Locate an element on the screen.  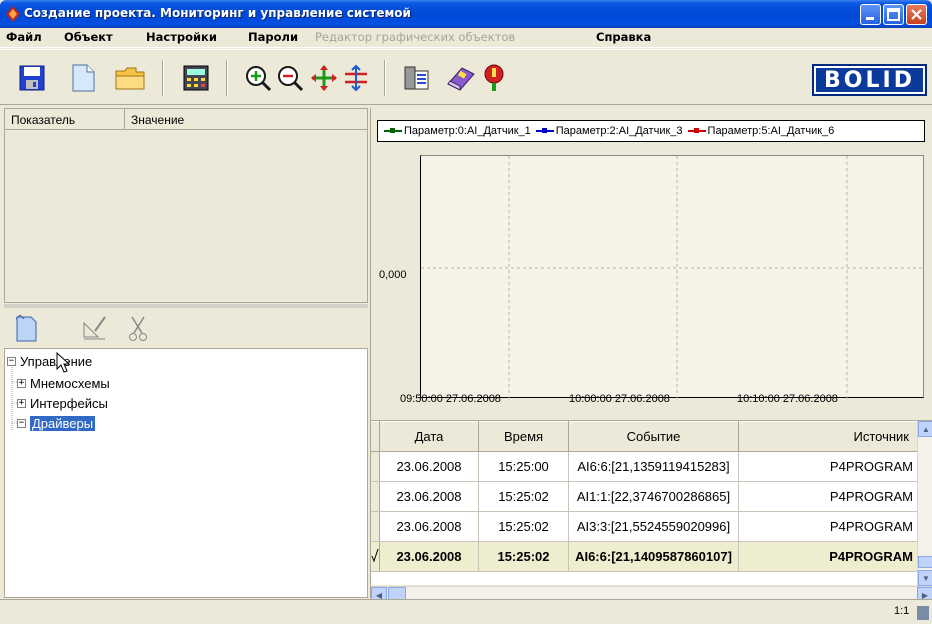
new-document-button is located at coordinates (83, 78).